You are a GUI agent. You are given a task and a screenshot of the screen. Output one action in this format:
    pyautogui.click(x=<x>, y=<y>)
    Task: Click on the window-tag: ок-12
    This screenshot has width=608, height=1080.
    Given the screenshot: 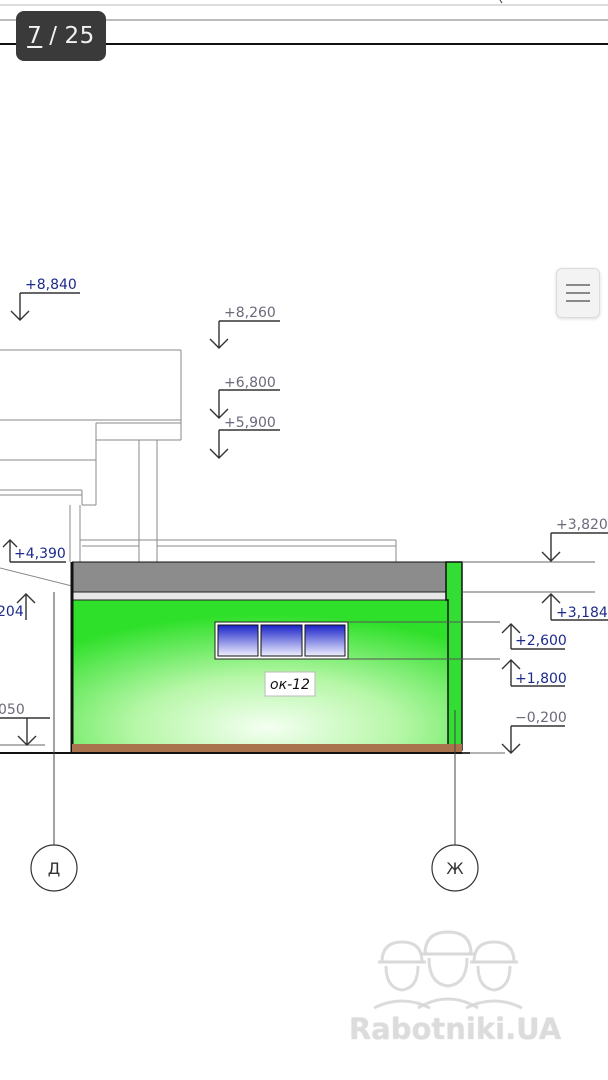 What is the action you would take?
    pyautogui.click(x=290, y=684)
    